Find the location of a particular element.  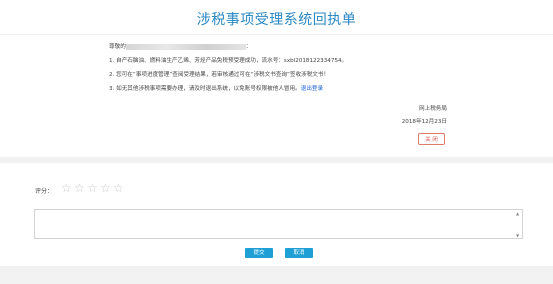

issuer-name: 网上税务局 is located at coordinates (433, 109).